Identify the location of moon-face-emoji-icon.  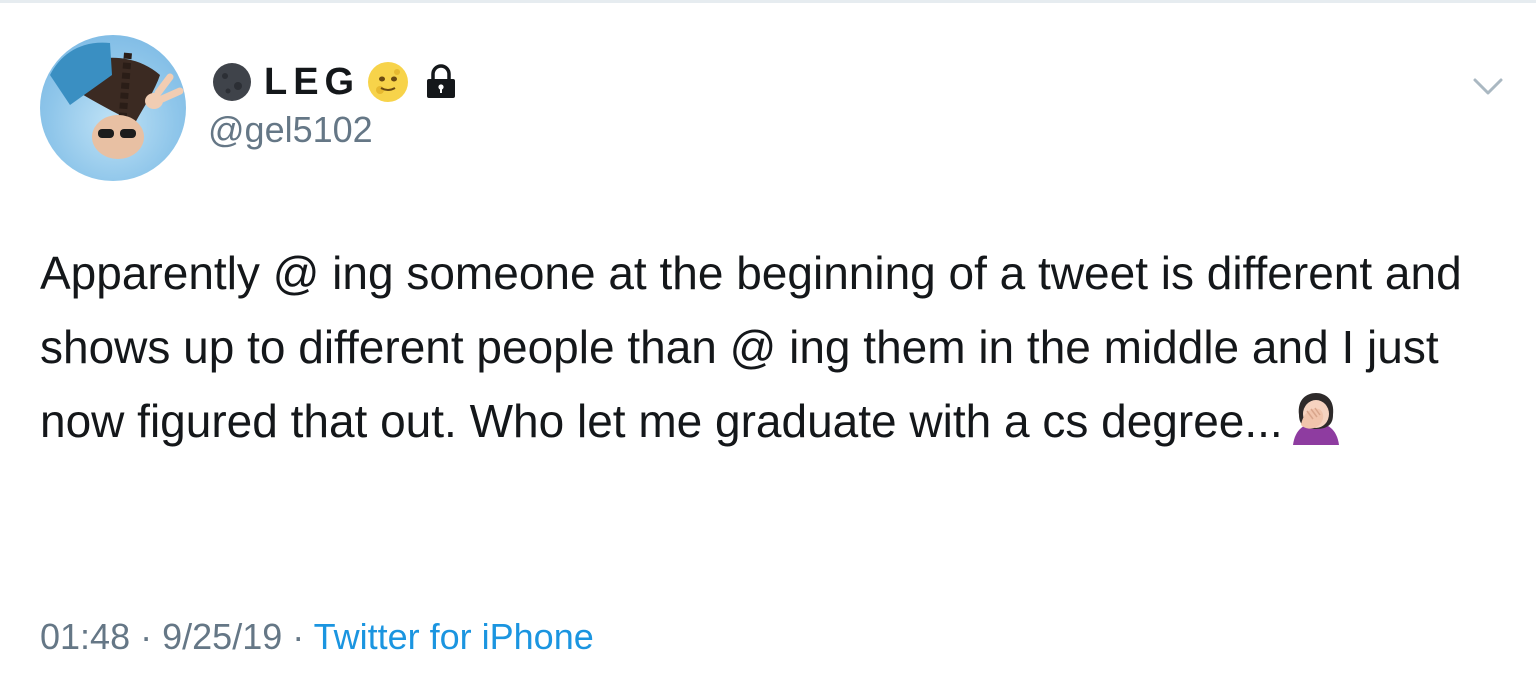
(388, 82).